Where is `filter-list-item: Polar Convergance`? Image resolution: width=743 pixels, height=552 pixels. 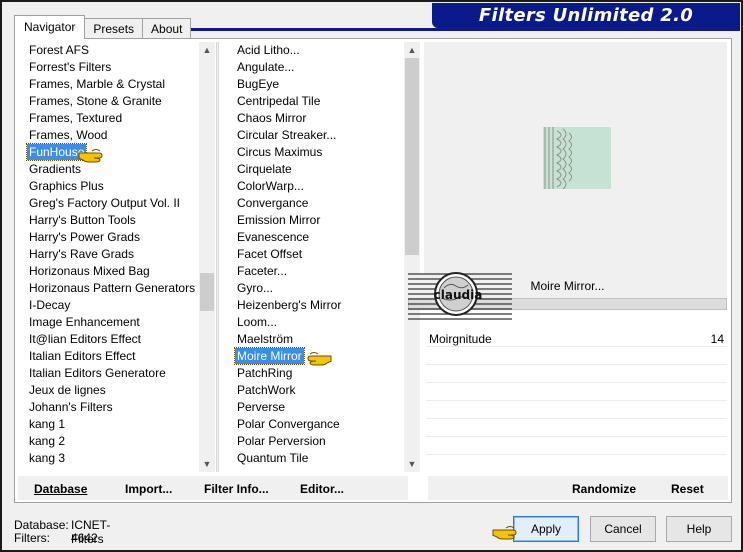
filter-list-item: Polar Convergance is located at coordinates (286, 424).